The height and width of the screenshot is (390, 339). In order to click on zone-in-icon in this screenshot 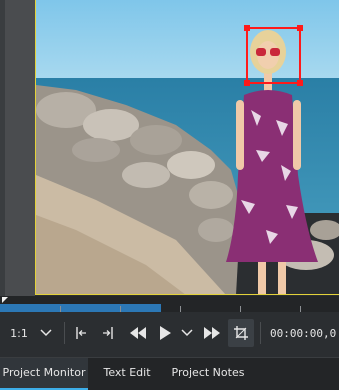, I will do `click(81, 333)`.